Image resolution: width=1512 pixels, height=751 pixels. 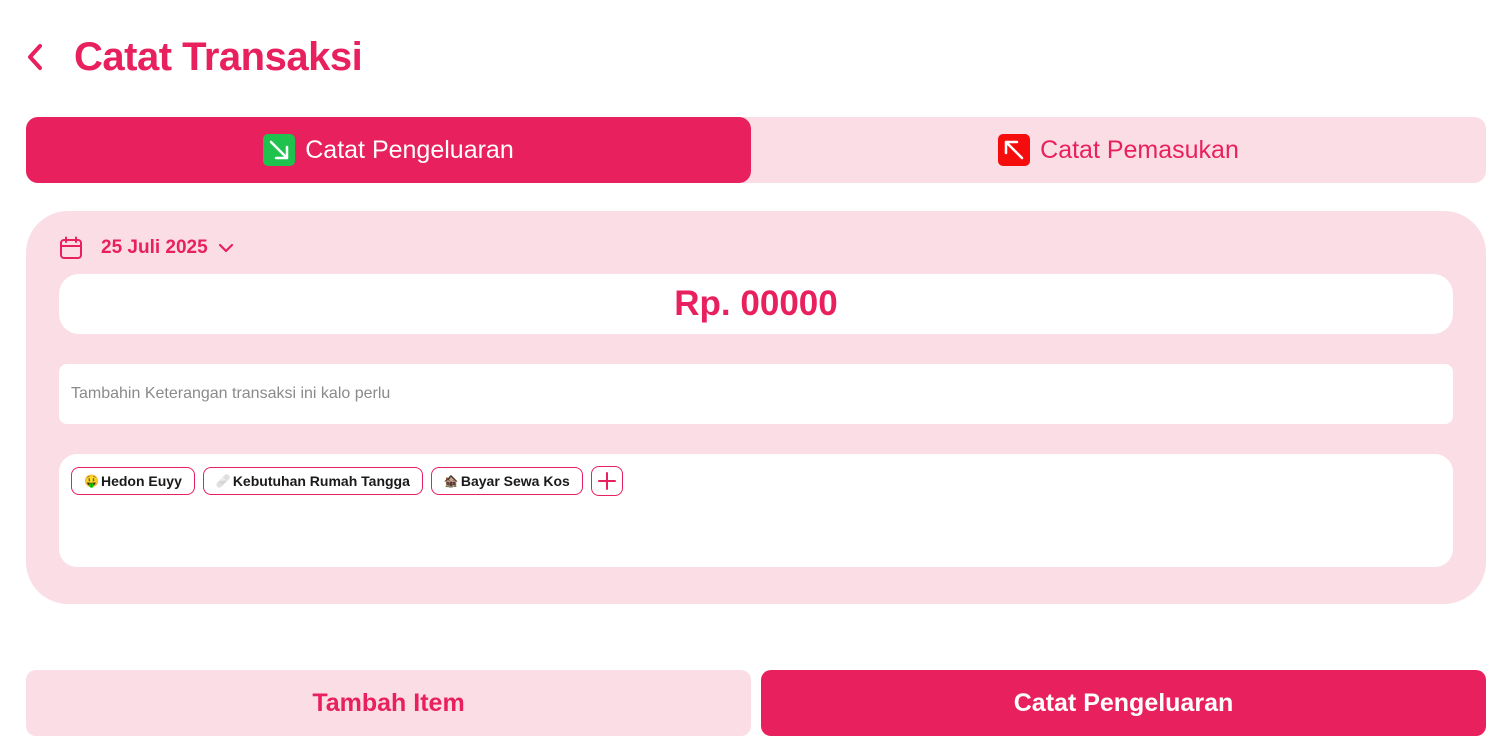 I want to click on catat-pengeluaran-button: Catat Pengeluaran, so click(x=1123, y=703).